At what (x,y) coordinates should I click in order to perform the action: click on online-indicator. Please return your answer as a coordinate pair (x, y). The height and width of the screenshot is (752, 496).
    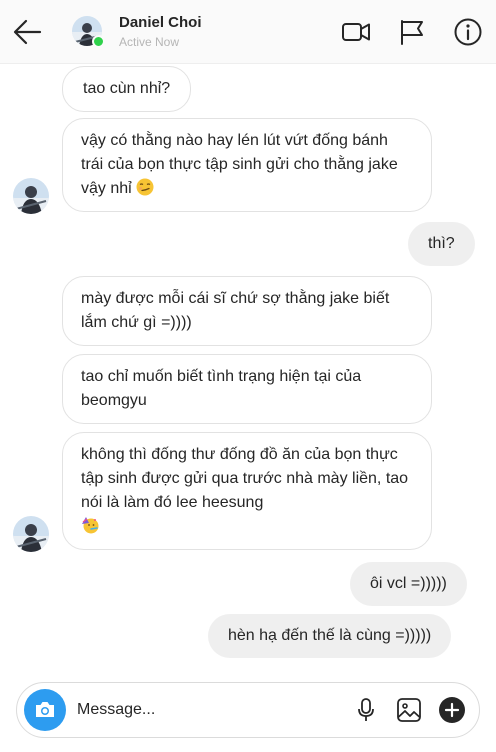
    Looking at the image, I should click on (98, 41).